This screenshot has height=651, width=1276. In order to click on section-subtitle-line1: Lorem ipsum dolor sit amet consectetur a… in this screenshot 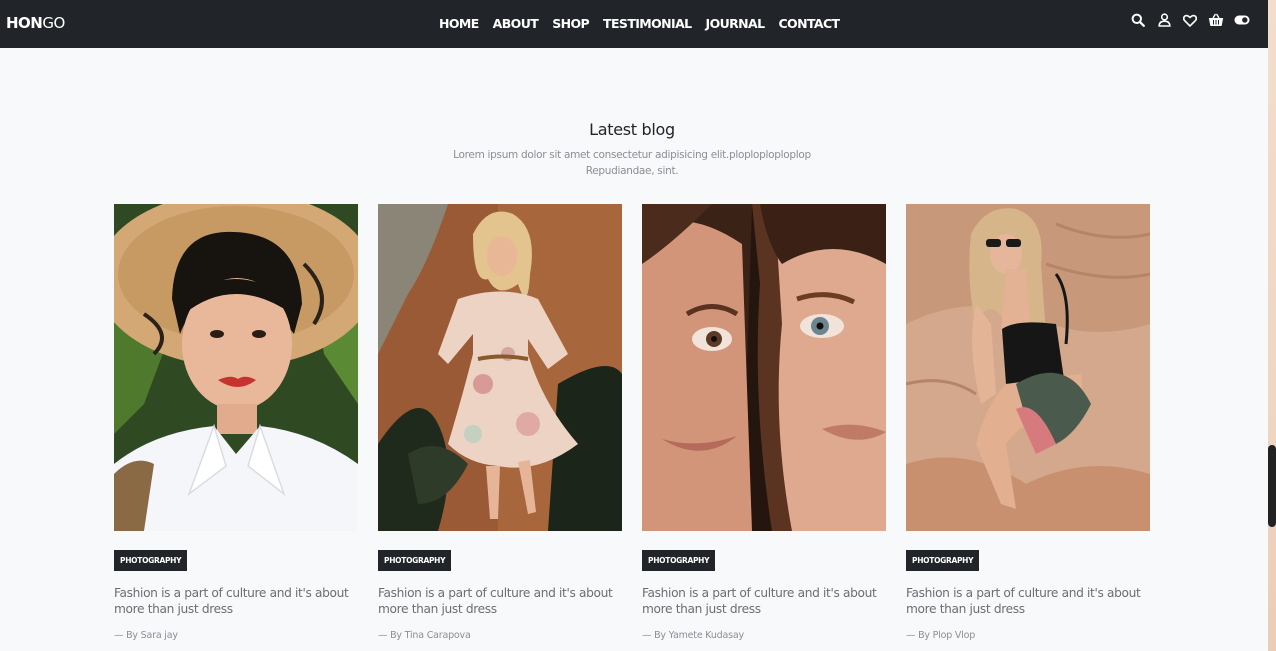, I will do `click(632, 155)`.